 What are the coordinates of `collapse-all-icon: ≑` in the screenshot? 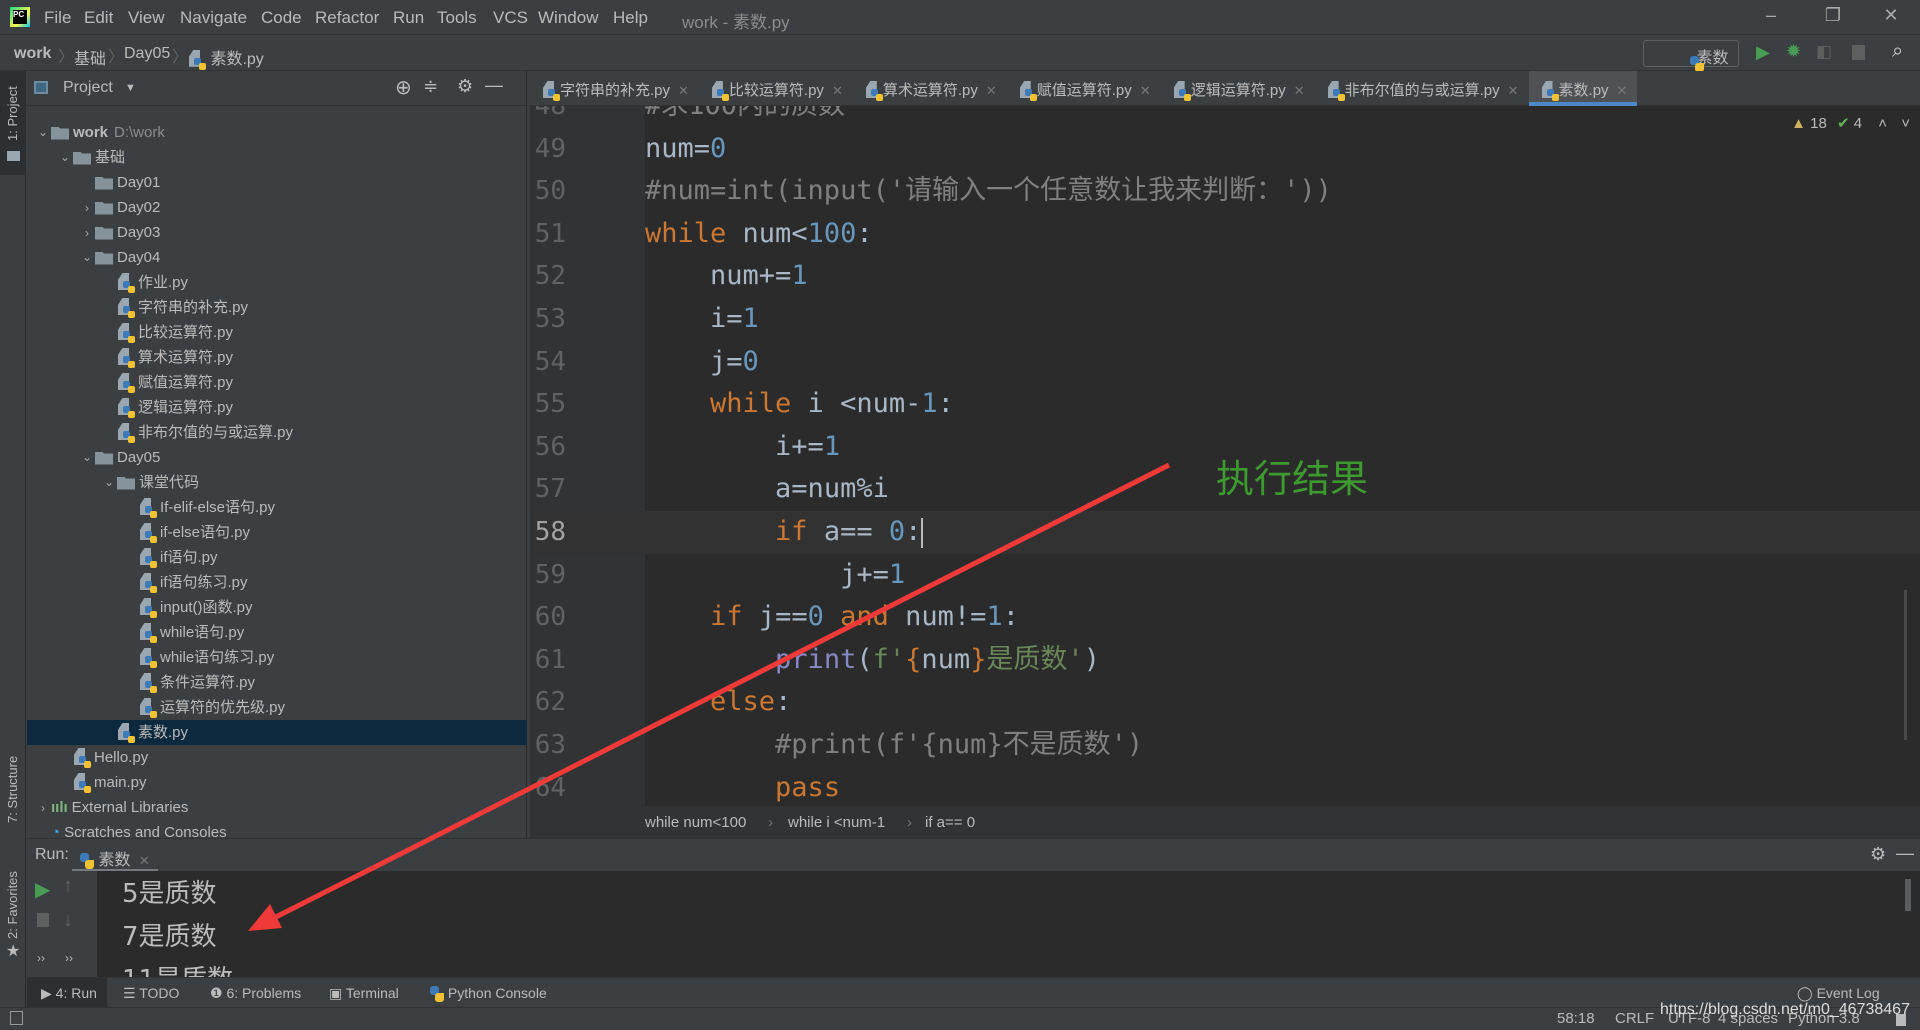 It's located at (430, 86).